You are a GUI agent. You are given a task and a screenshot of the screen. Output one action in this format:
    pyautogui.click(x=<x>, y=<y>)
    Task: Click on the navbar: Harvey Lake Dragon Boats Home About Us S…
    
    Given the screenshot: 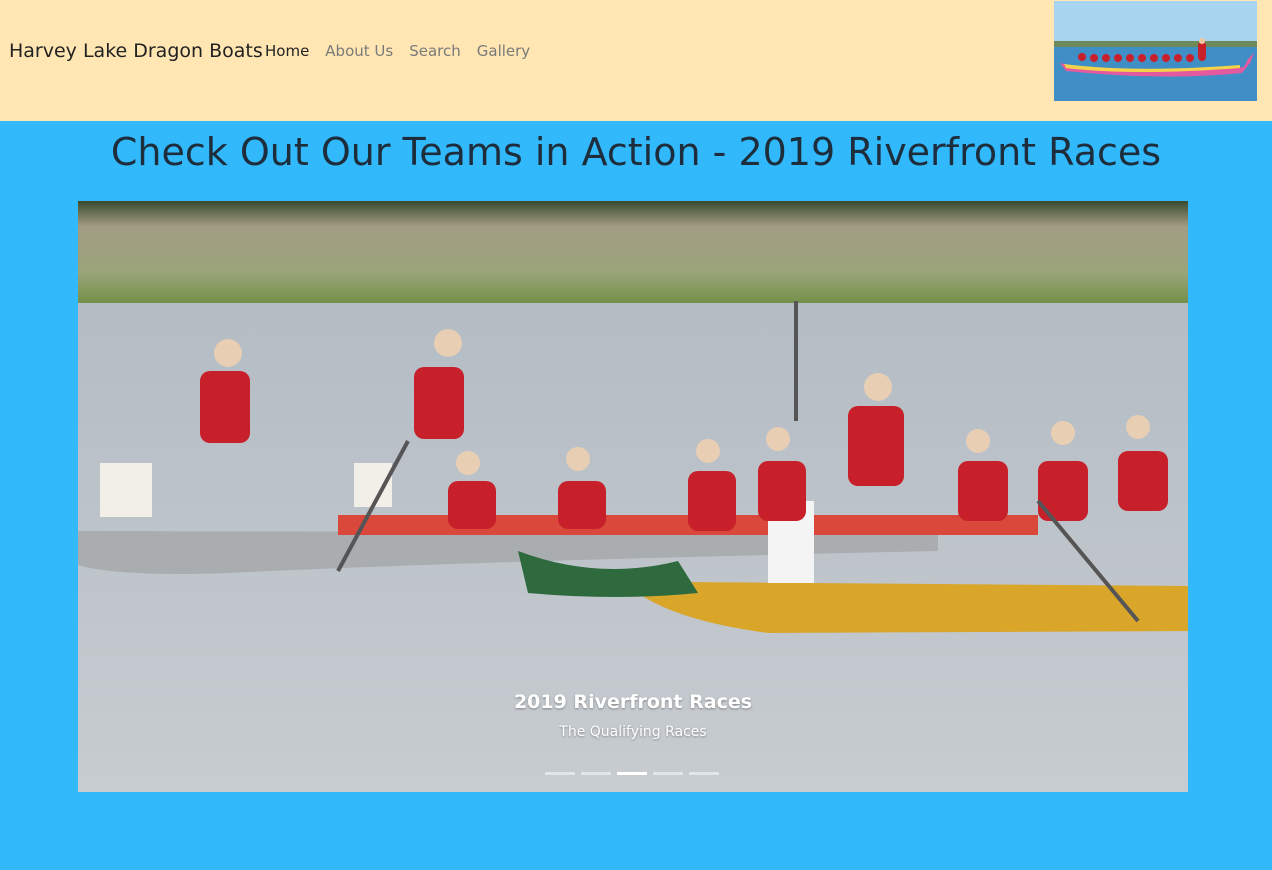 What is the action you would take?
    pyautogui.click(x=636, y=60)
    